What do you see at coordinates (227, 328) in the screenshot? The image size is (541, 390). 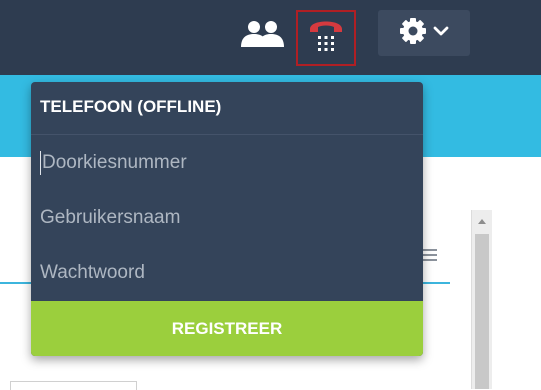 I see `register-button: REGISTREER` at bounding box center [227, 328].